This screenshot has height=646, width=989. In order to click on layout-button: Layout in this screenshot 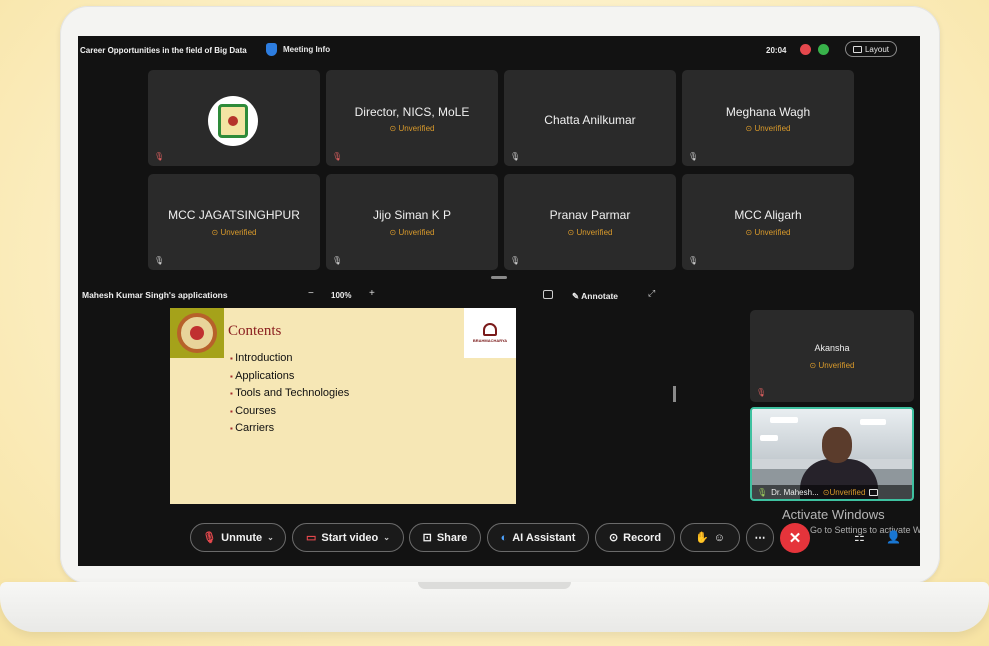, I will do `click(871, 49)`.